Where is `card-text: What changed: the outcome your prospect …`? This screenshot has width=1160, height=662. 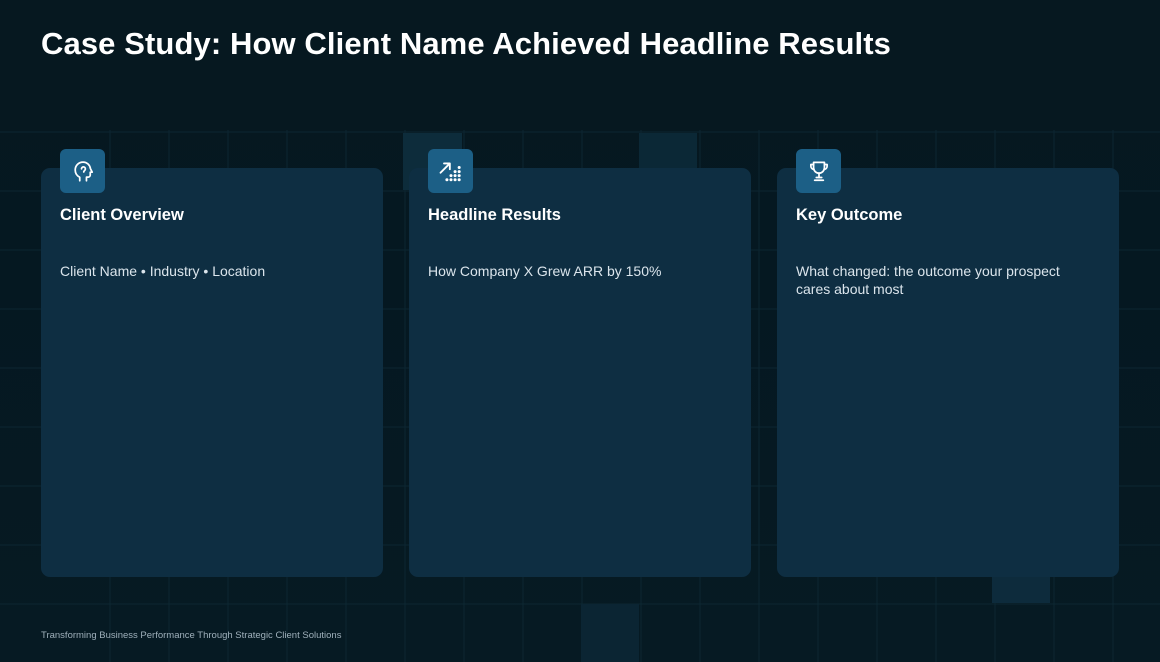 card-text: What changed: the outcome your prospect … is located at coordinates (928, 280).